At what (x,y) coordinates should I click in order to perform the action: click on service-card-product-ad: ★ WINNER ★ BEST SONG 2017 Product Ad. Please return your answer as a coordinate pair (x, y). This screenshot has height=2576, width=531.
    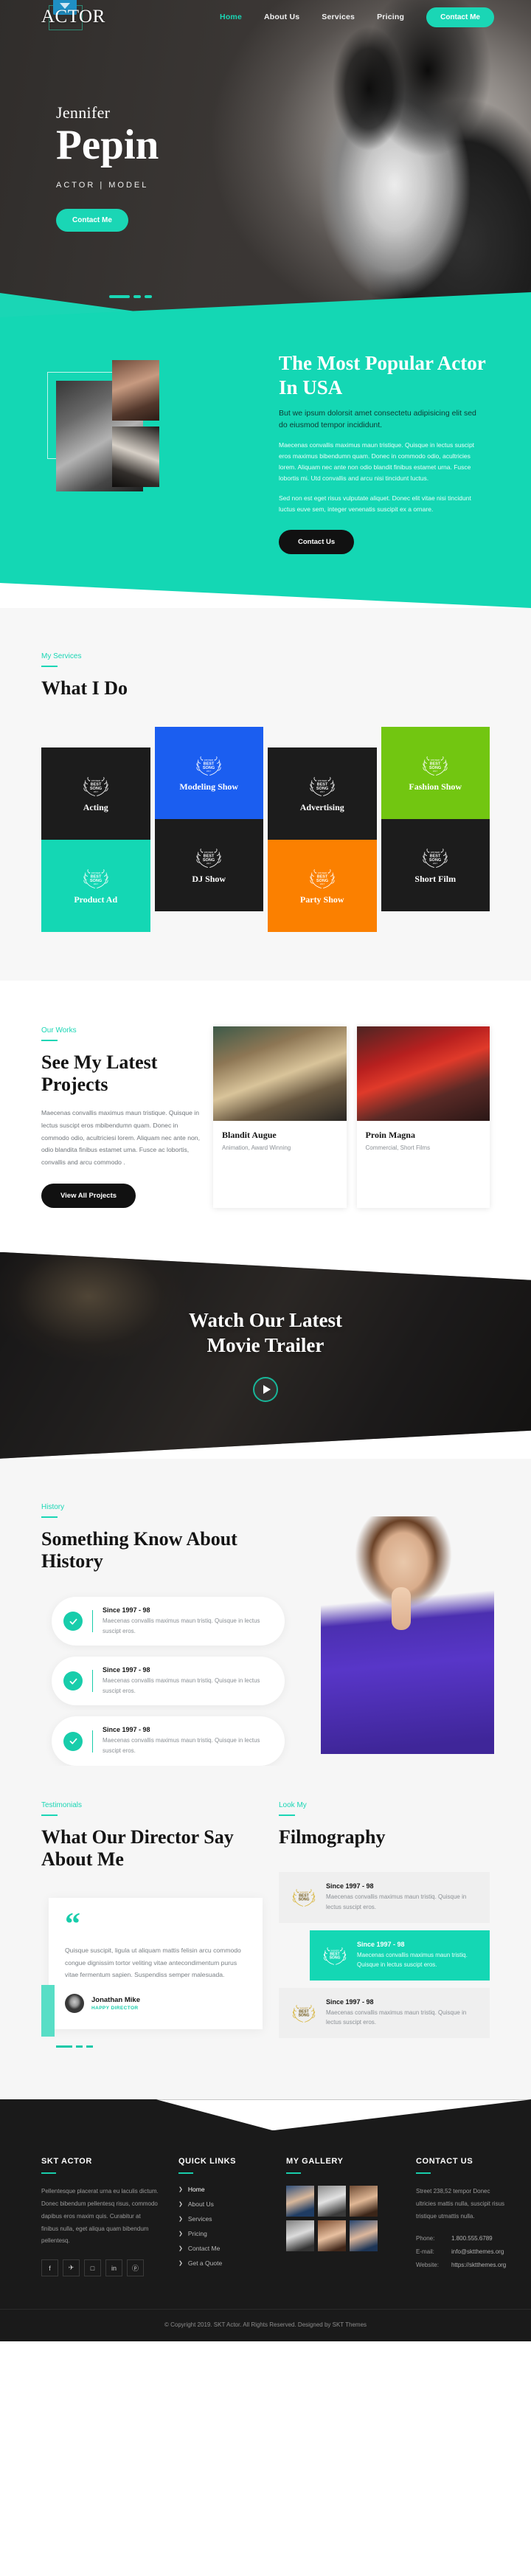
    Looking at the image, I should click on (95, 885).